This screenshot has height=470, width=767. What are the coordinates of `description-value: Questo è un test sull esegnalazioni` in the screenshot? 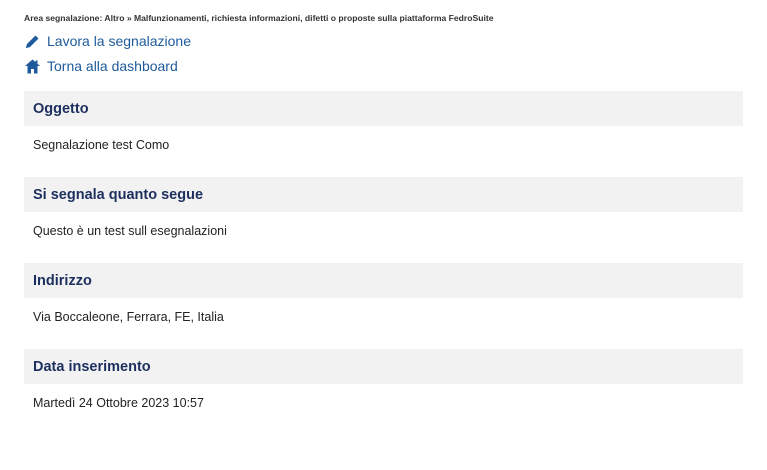 It's located at (130, 231).